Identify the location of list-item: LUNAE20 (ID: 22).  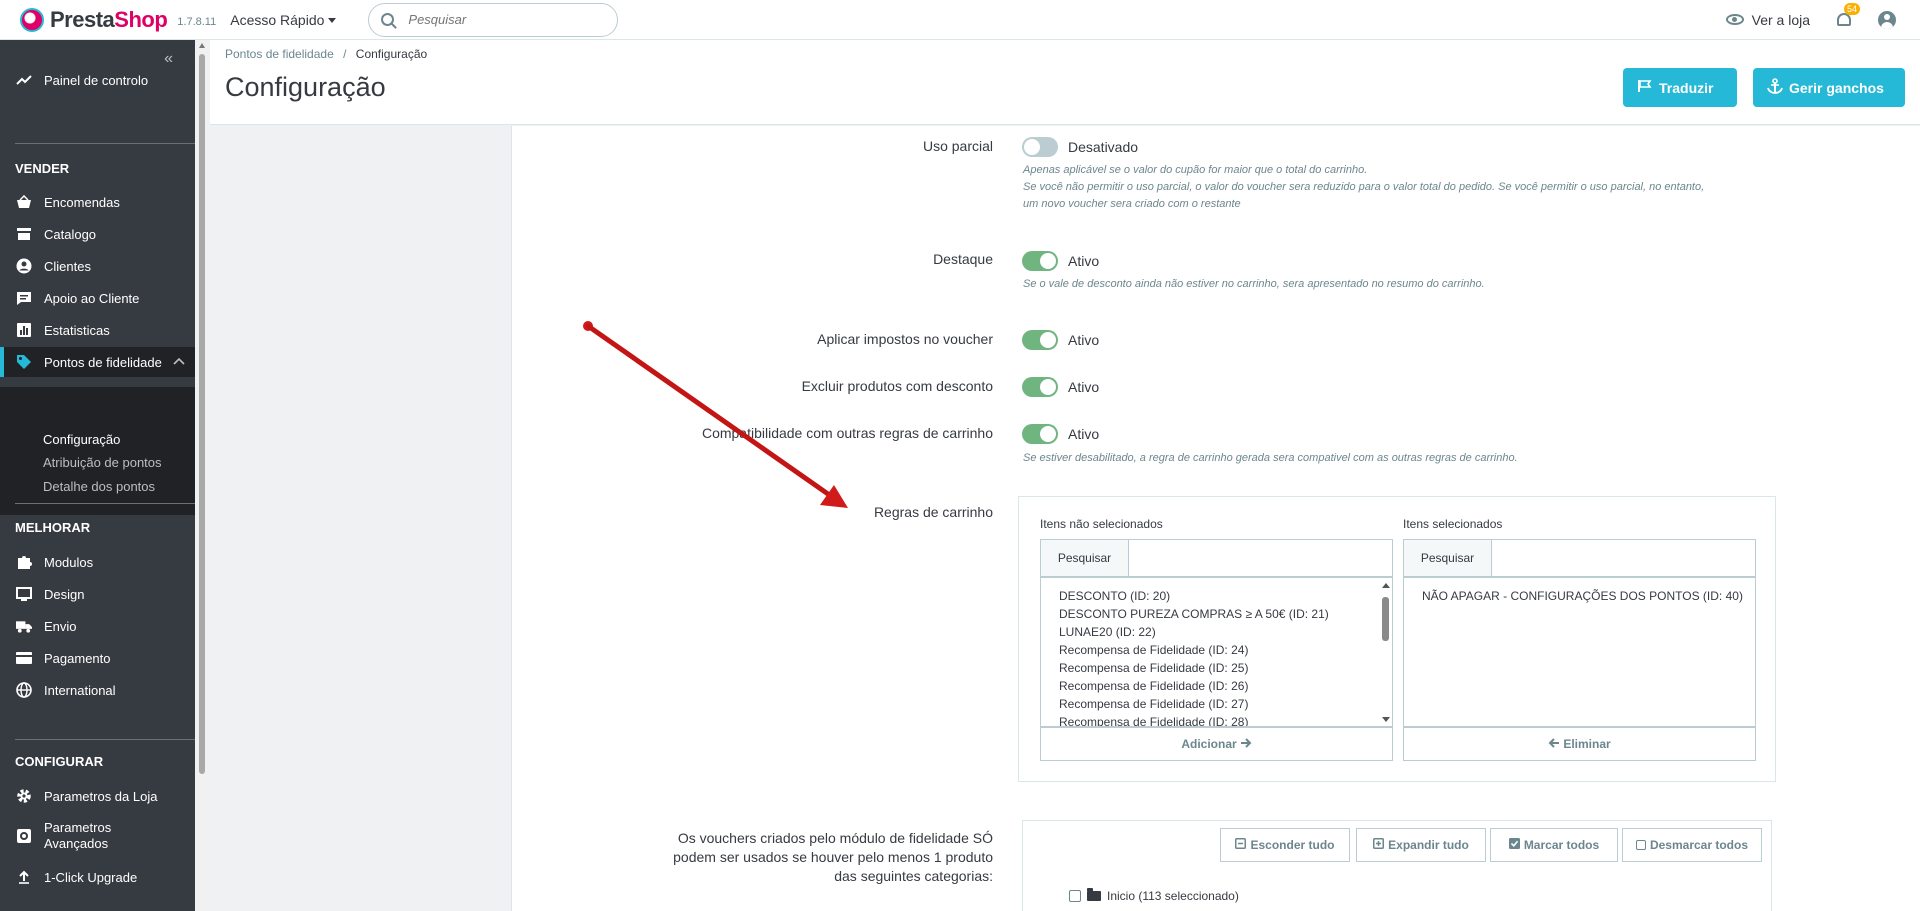
(1216, 632).